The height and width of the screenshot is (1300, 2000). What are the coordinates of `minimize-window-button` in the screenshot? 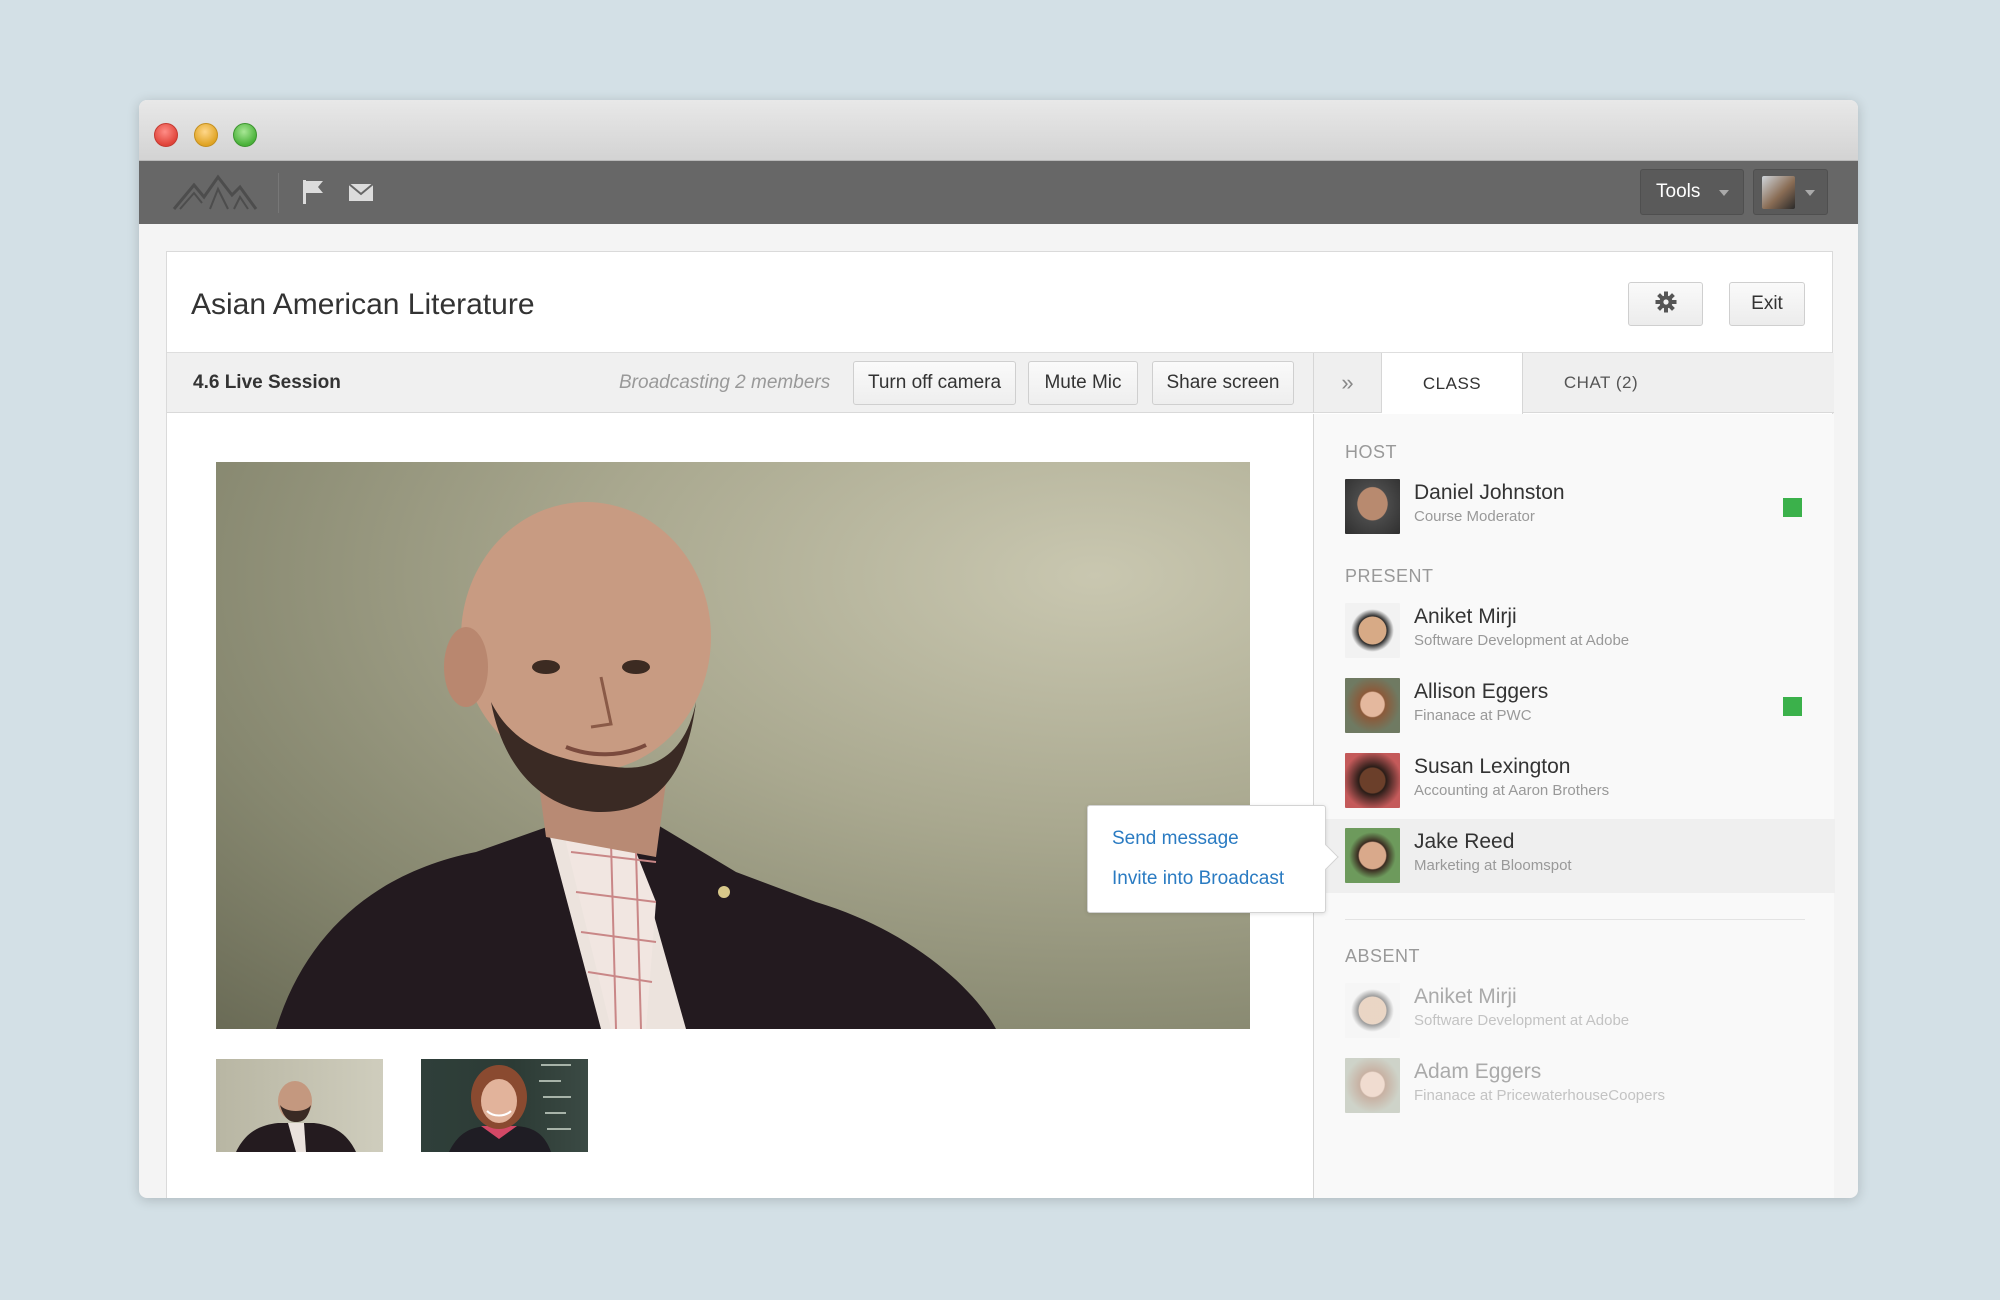 It's located at (206, 135).